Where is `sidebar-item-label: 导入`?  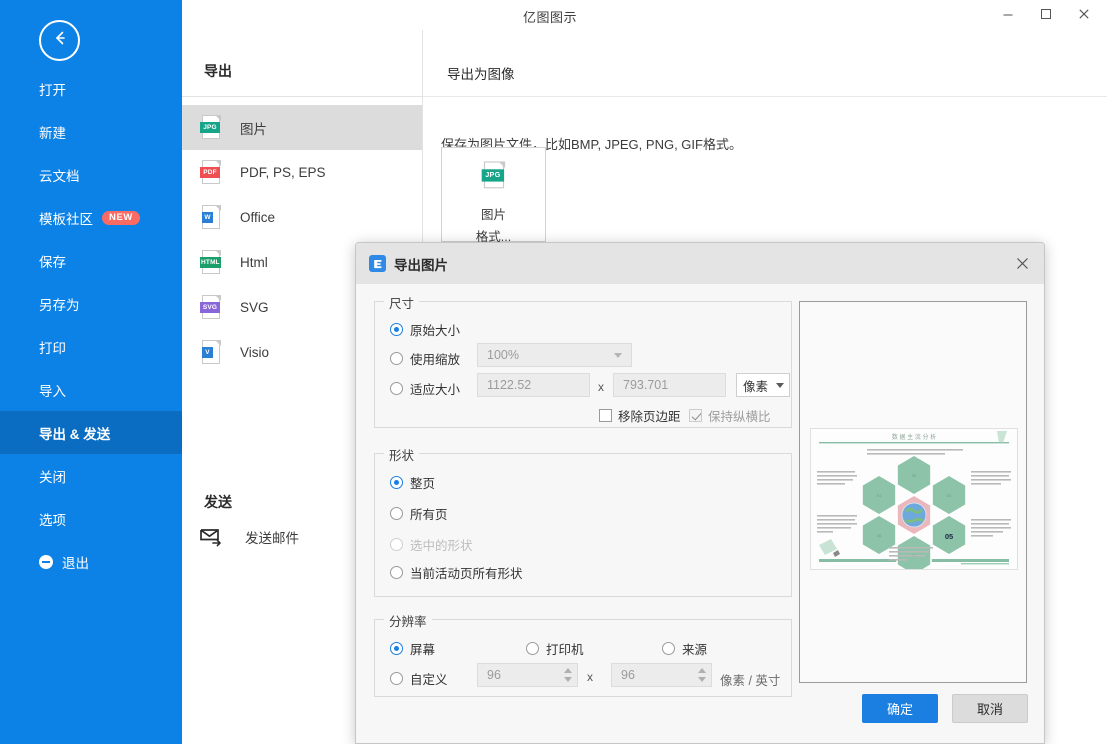 sidebar-item-label: 导入 is located at coordinates (52, 391).